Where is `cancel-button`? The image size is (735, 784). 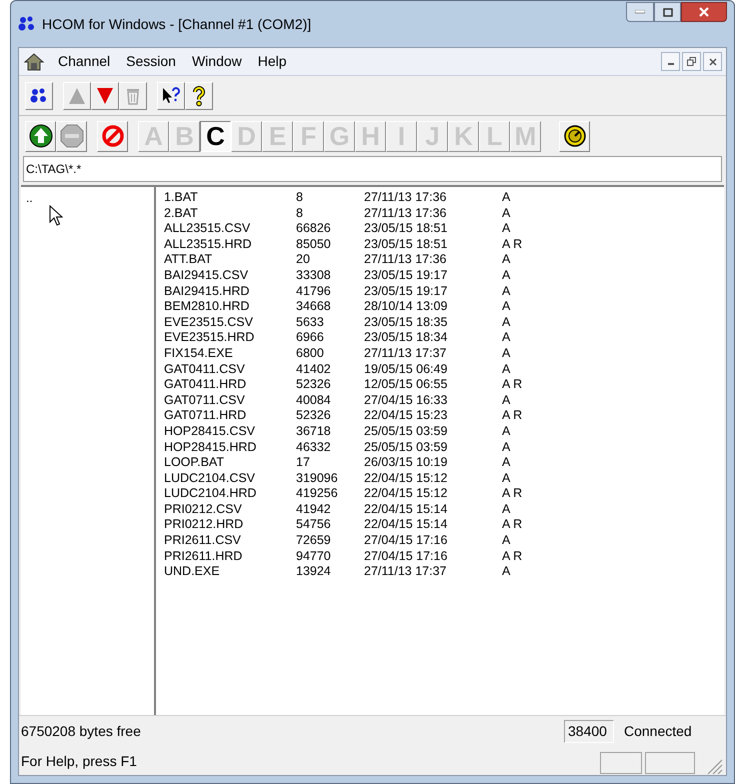 cancel-button is located at coordinates (112, 136).